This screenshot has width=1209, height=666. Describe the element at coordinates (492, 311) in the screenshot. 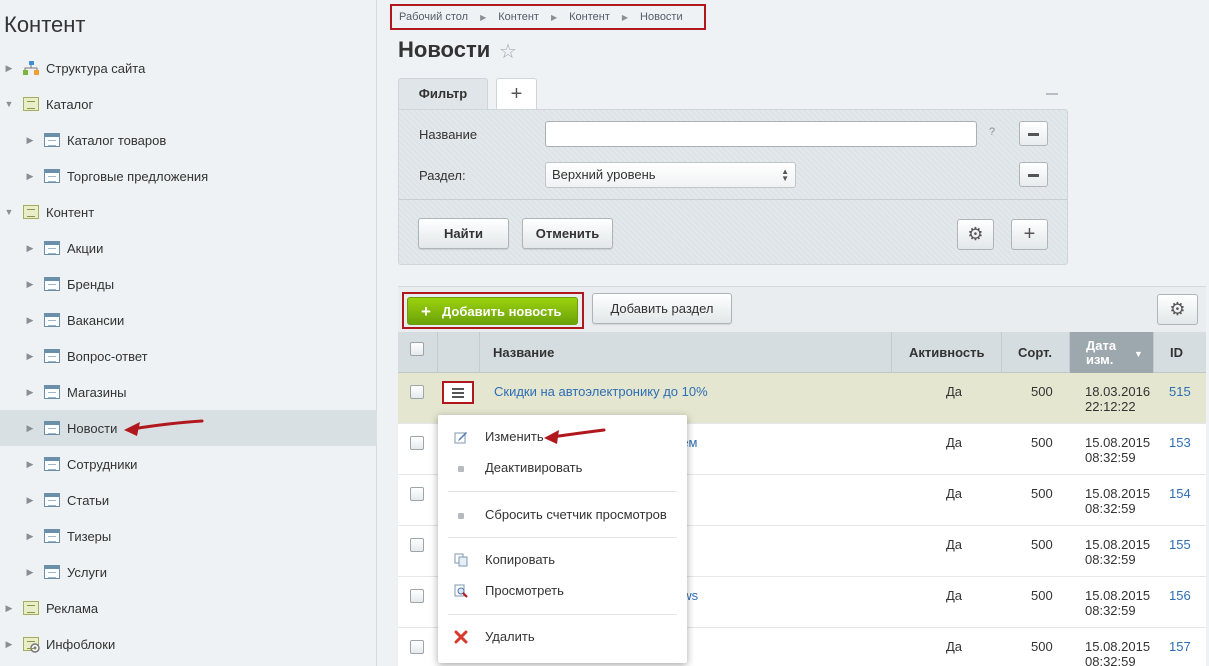

I see `add-news-button: + Добавить новость` at that location.